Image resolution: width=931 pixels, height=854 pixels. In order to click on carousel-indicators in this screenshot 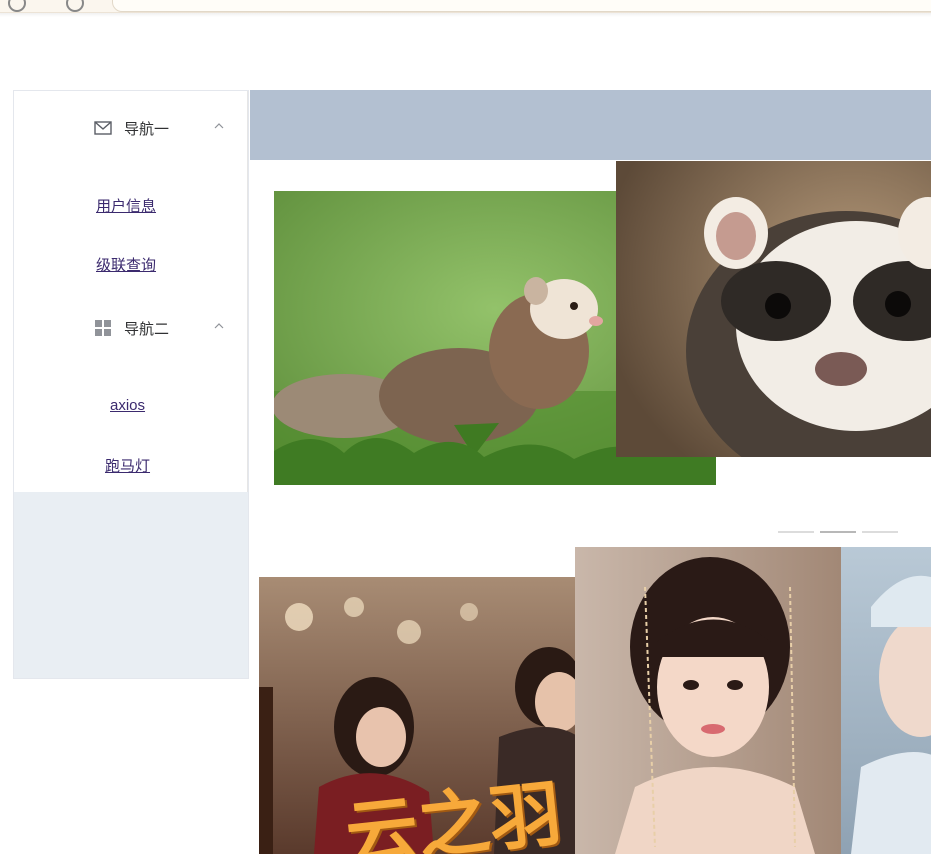, I will do `click(838, 532)`.